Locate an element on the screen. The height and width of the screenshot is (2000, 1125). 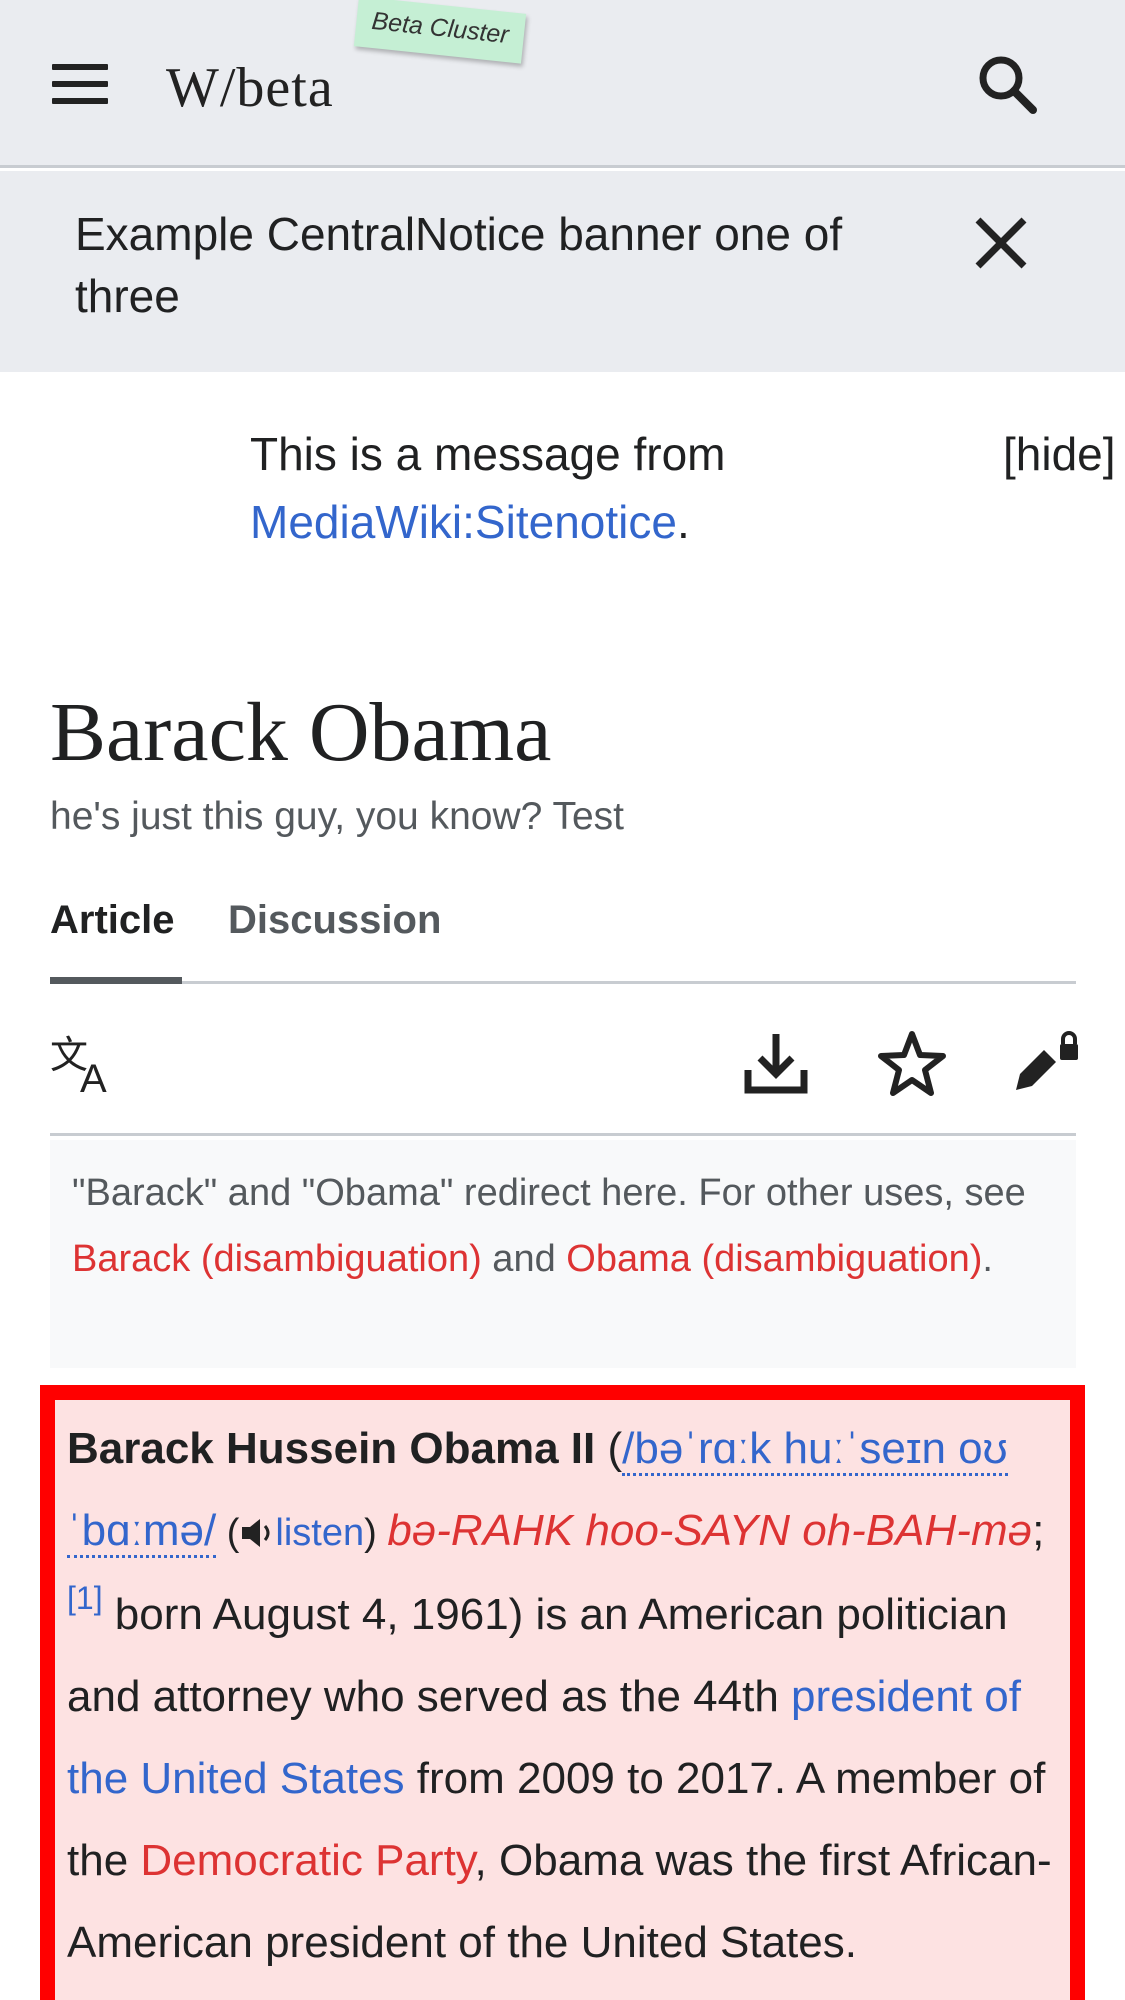
search-icon is located at coordinates (1007, 84).